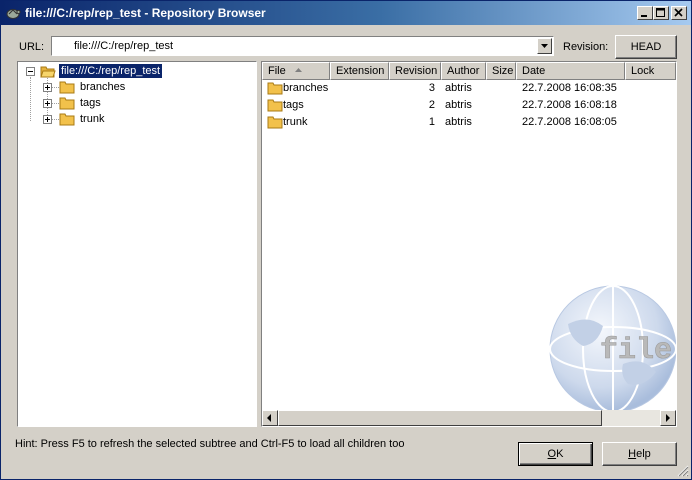 This screenshot has width=692, height=480. Describe the element at coordinates (102, 87) in the screenshot. I see `tree-node-label: branches` at that location.